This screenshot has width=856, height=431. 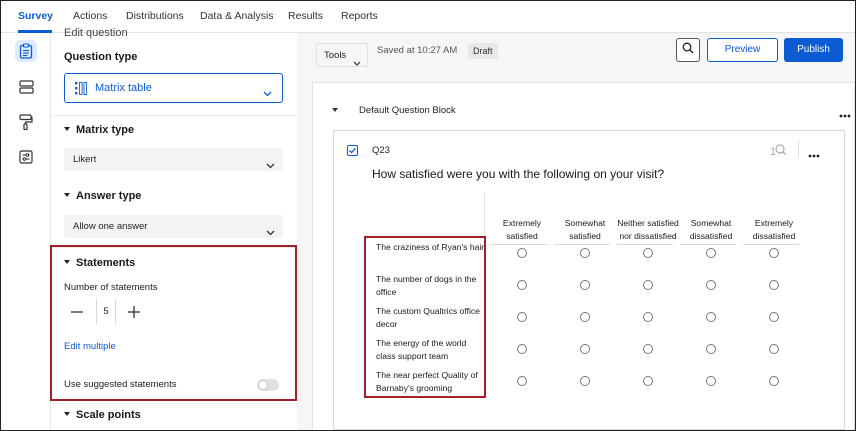 I want to click on toolbar-divider, so click(x=798, y=149).